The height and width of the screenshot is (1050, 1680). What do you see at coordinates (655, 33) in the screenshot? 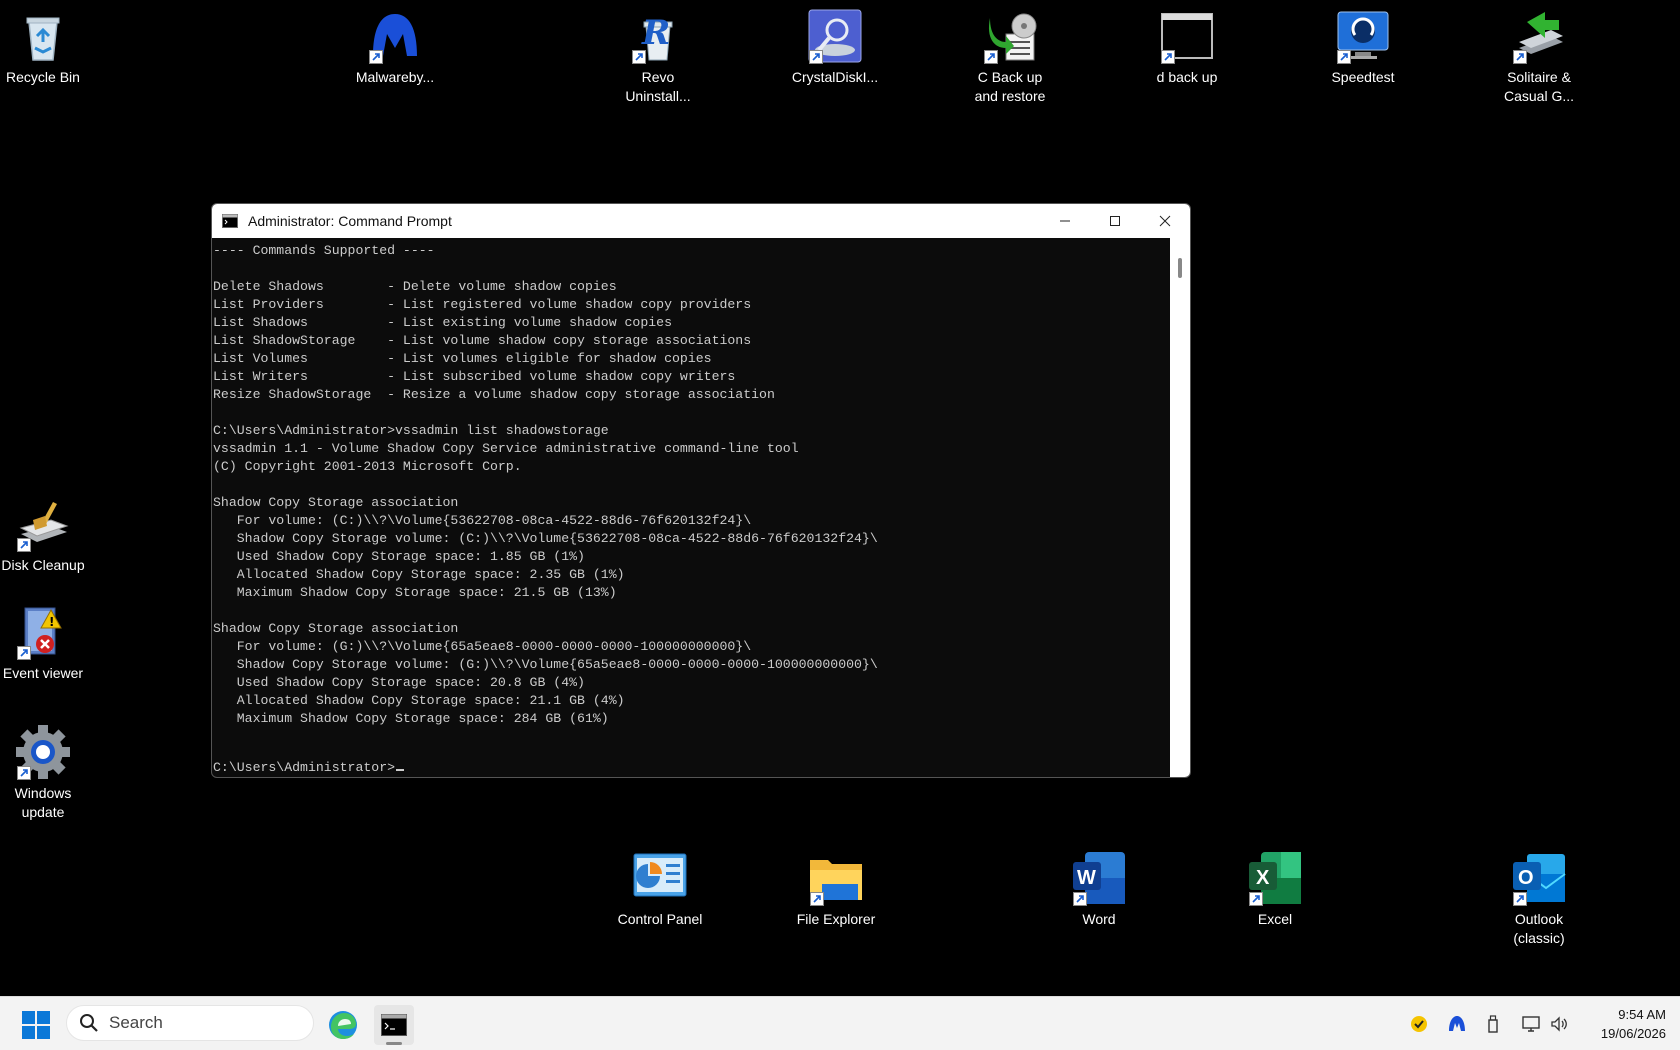
I see `svg-text: R` at bounding box center [655, 33].